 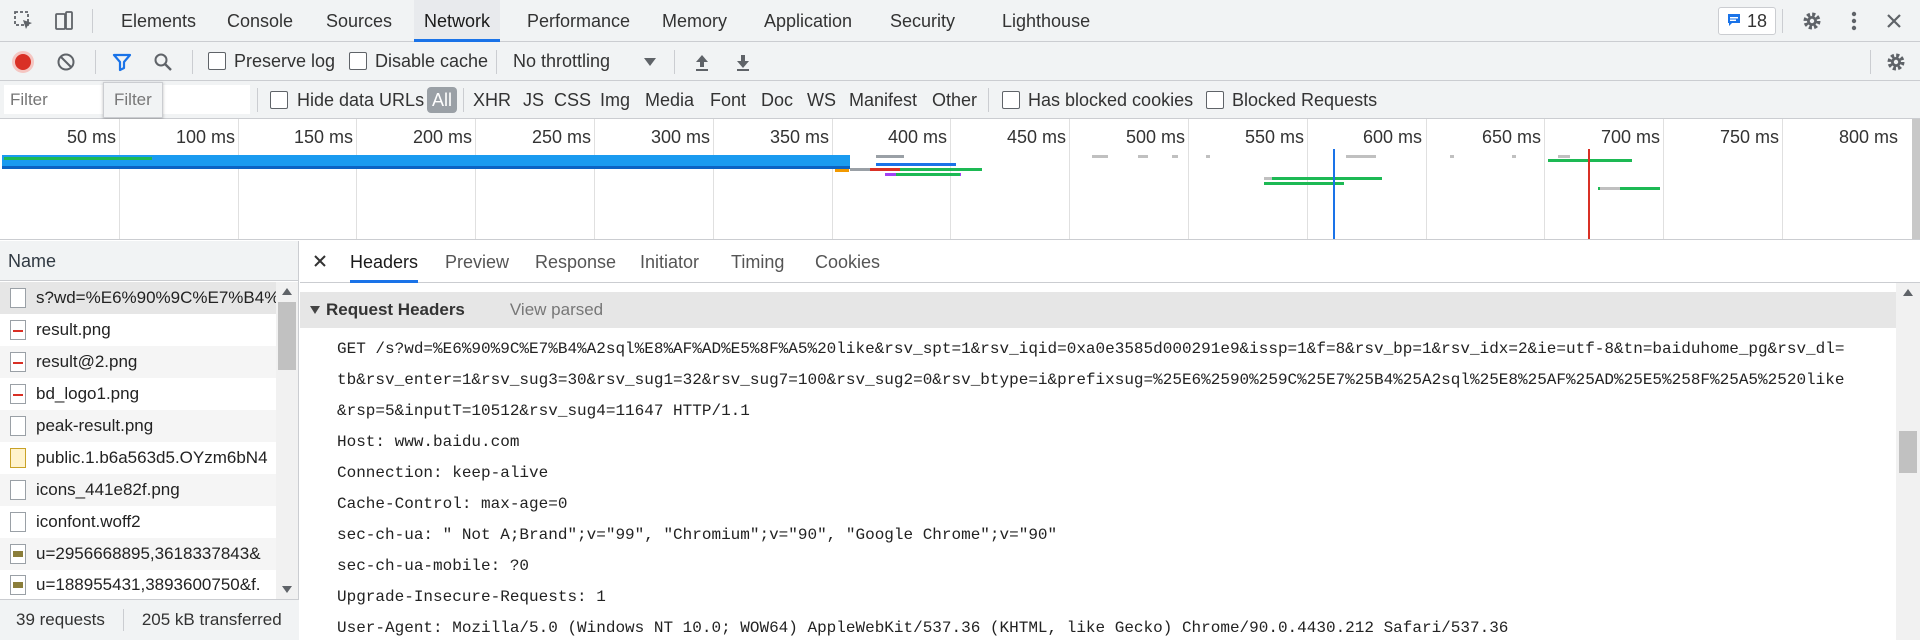 What do you see at coordinates (452, 504) in the screenshot?
I see `header-line: Cache-Control: max-age=0` at bounding box center [452, 504].